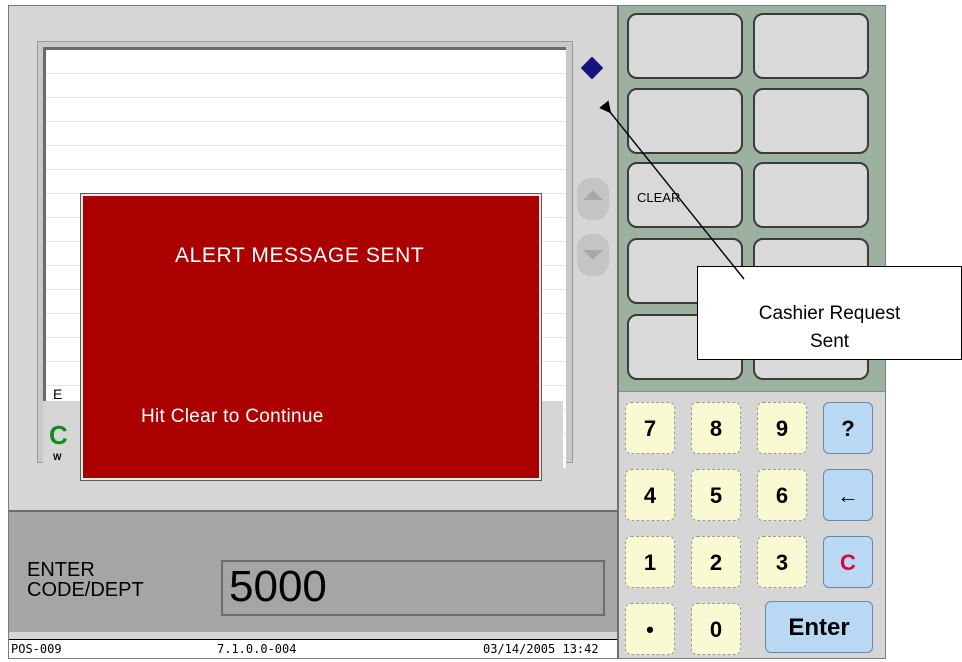  Describe the element at coordinates (716, 495) in the screenshot. I see `key-5: 5` at that location.